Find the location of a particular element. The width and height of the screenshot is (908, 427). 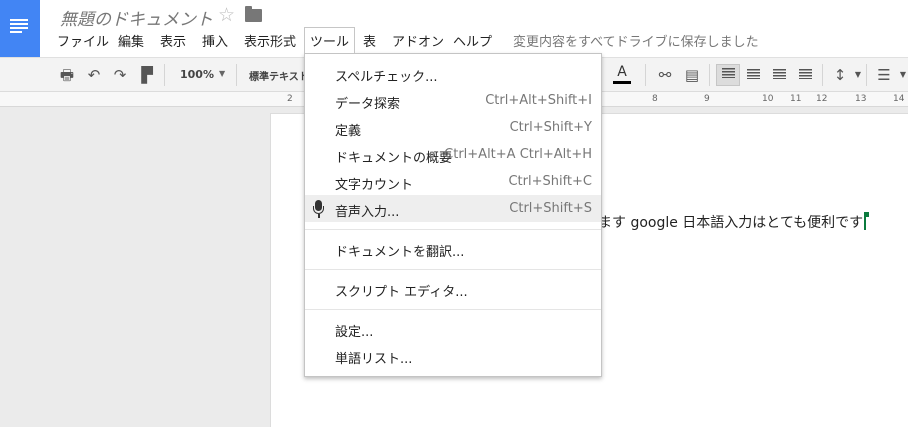

text-color-label: A is located at coordinates (622, 72).